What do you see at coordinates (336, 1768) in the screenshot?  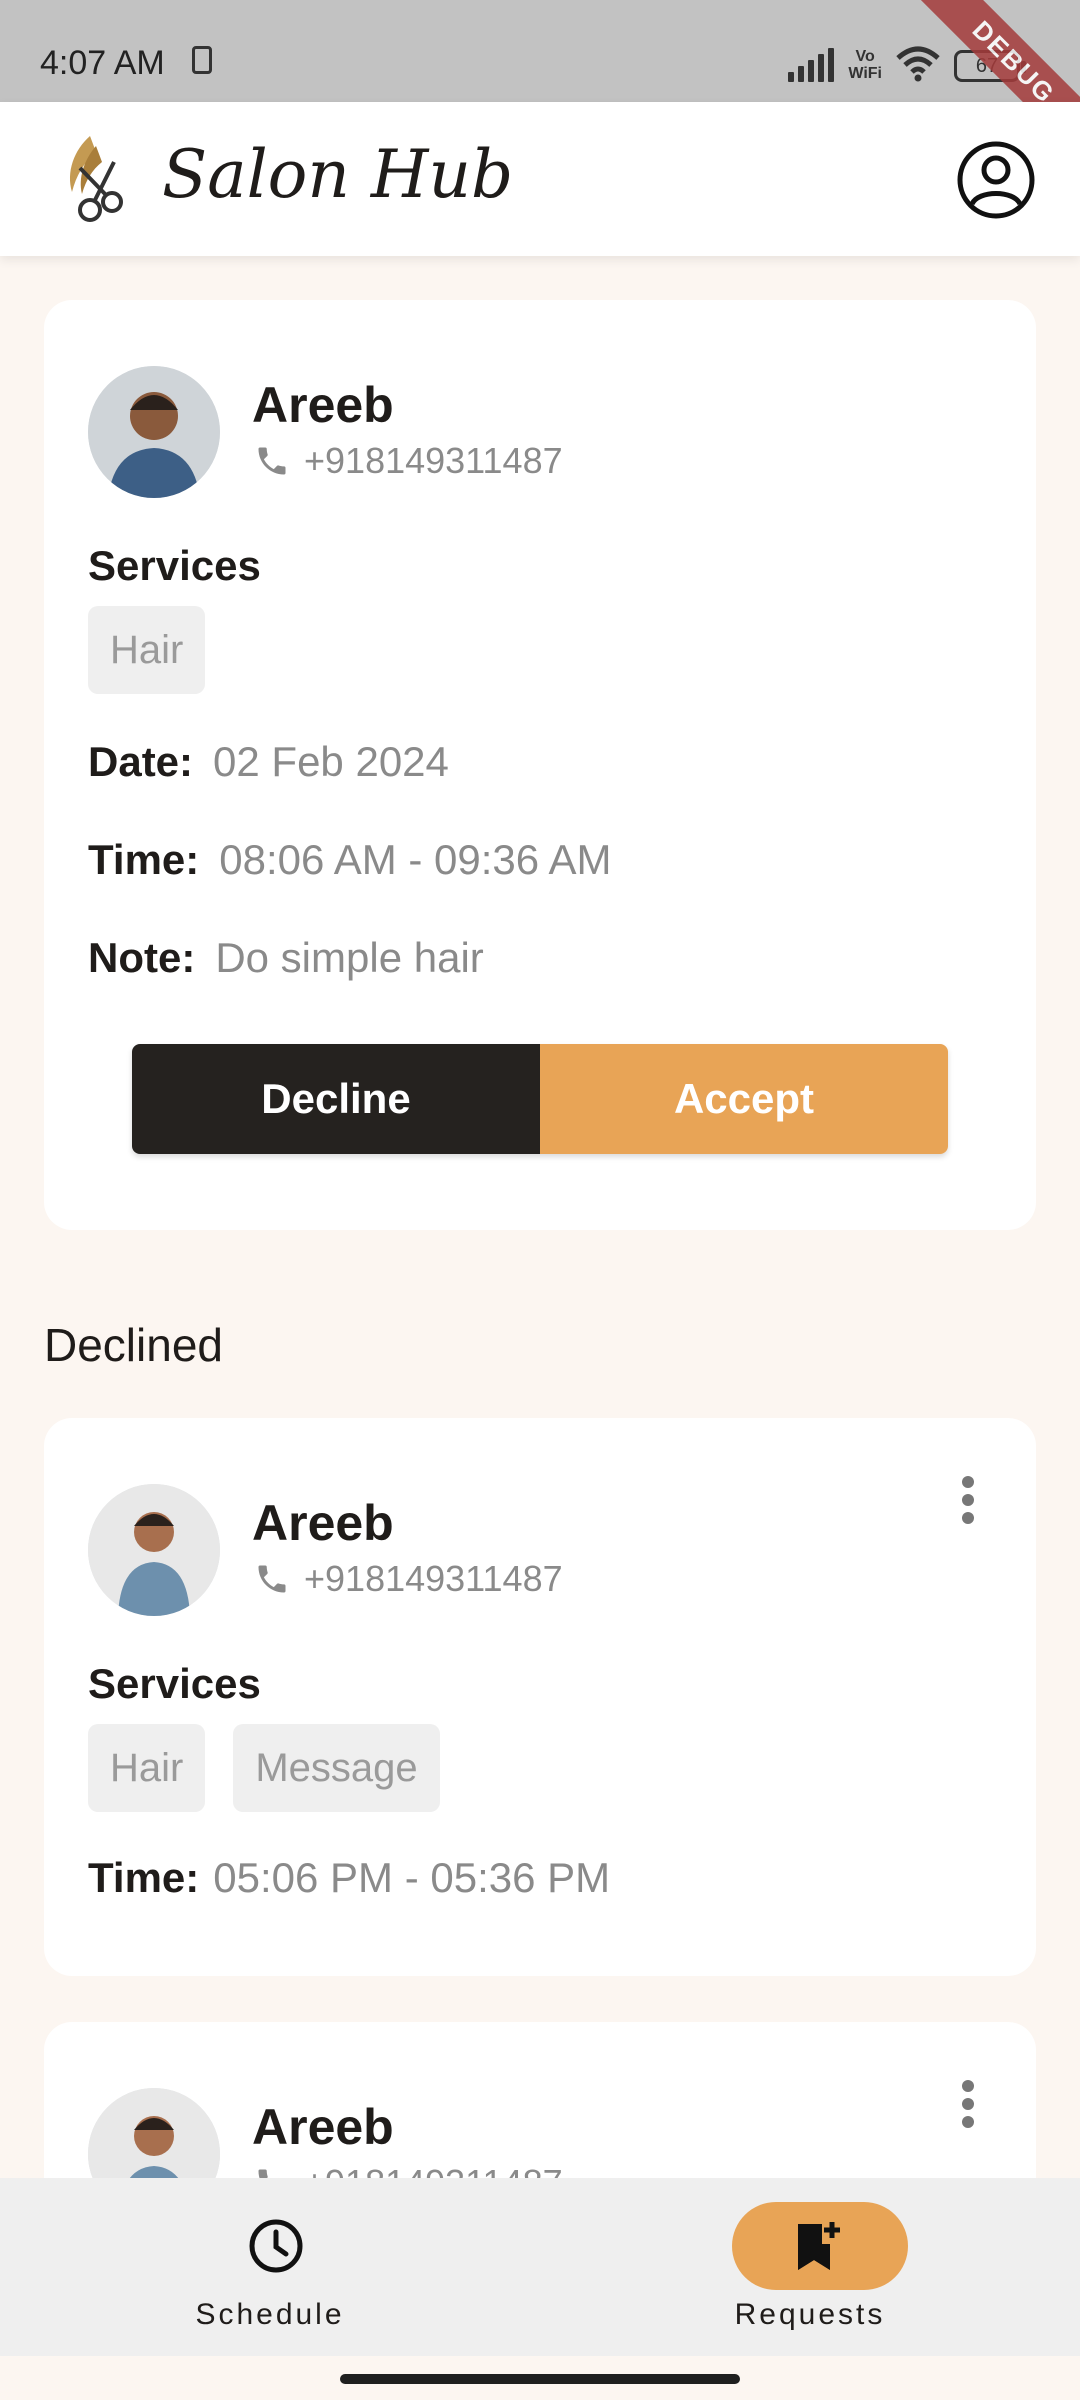 I see `service-chip: Message` at bounding box center [336, 1768].